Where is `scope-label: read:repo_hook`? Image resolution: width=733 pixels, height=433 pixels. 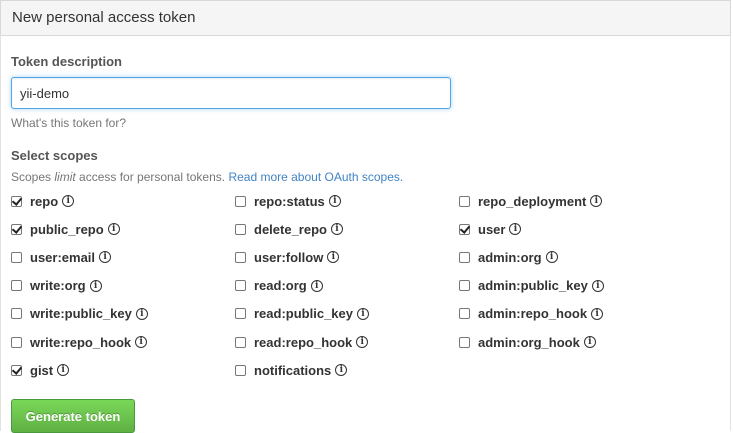
scope-label: read:repo_hook is located at coordinates (303, 342).